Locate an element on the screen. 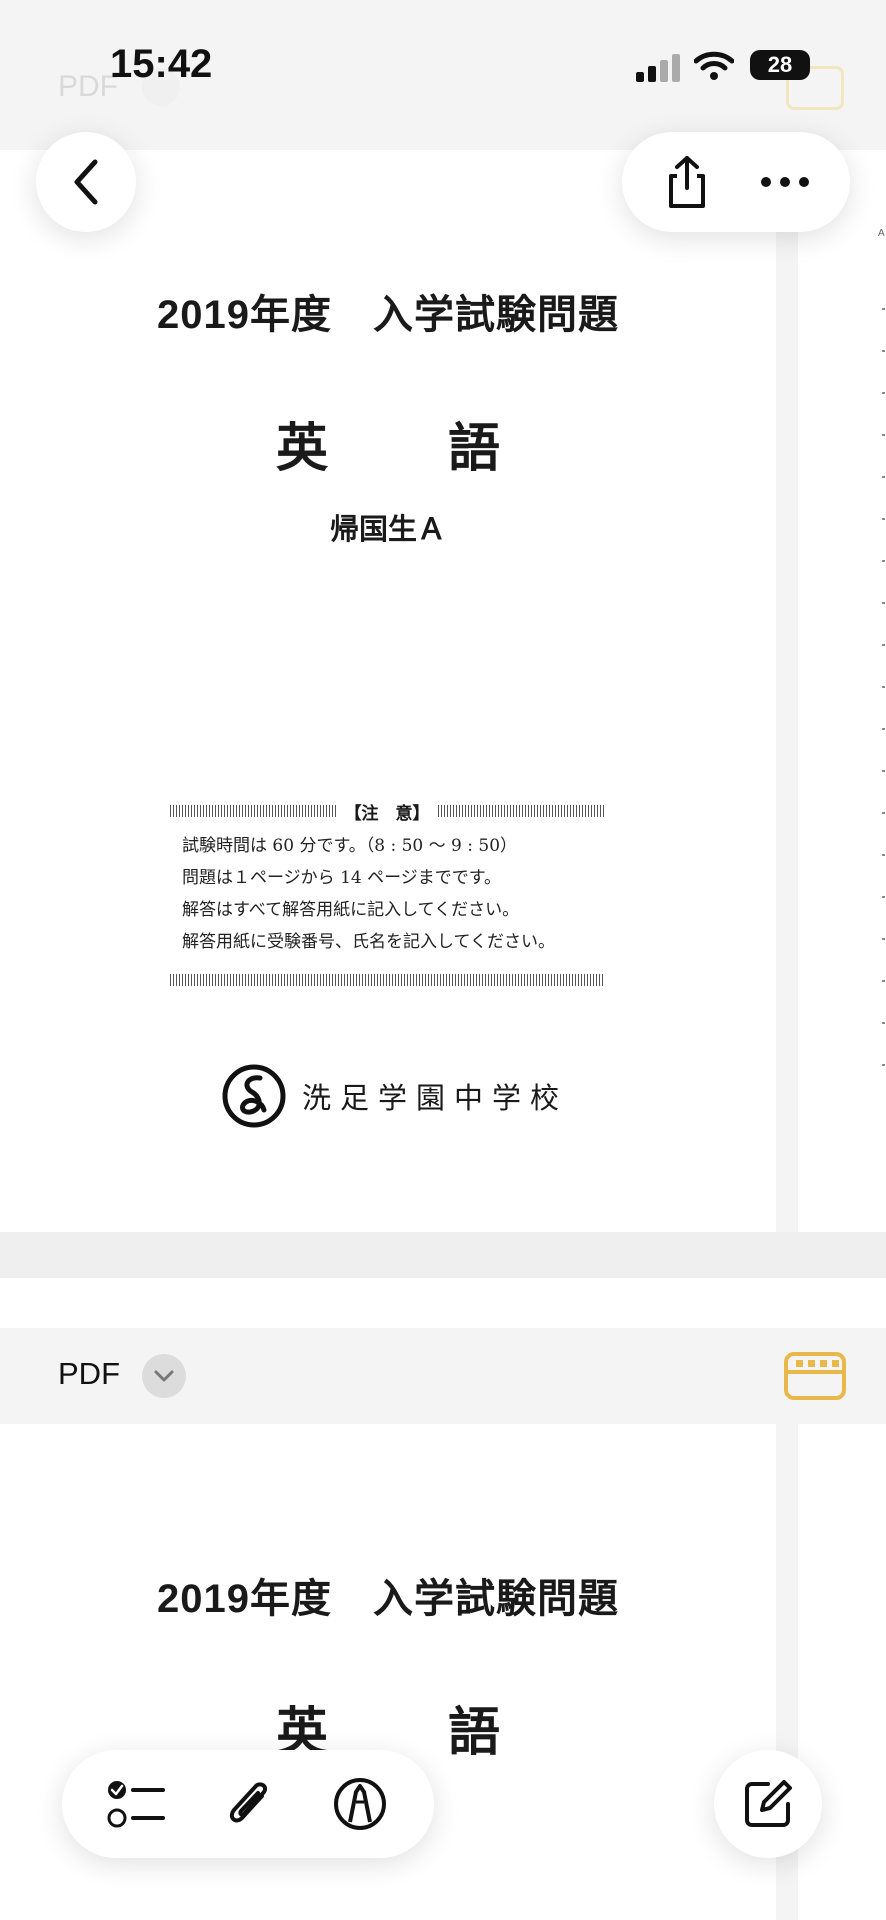 Image resolution: width=886 pixels, height=1920 pixels. checklist-button is located at coordinates (136, 1804).